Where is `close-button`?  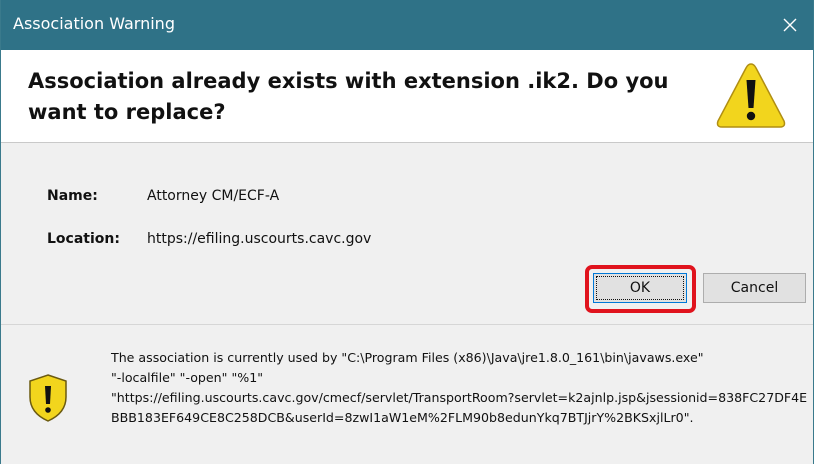
close-button is located at coordinates (790, 25).